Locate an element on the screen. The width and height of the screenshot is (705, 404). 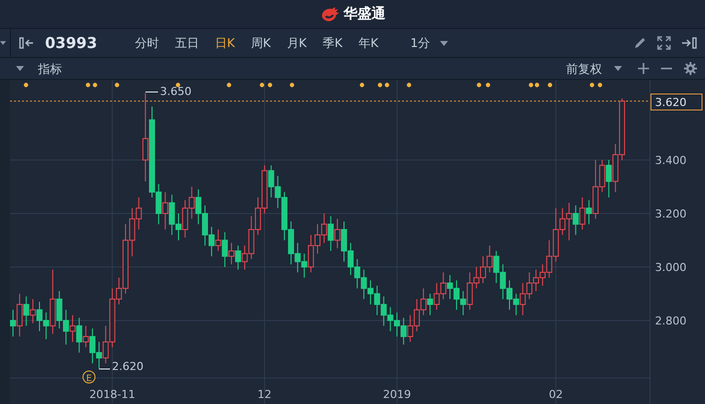
period-tab: 日K is located at coordinates (225, 43).